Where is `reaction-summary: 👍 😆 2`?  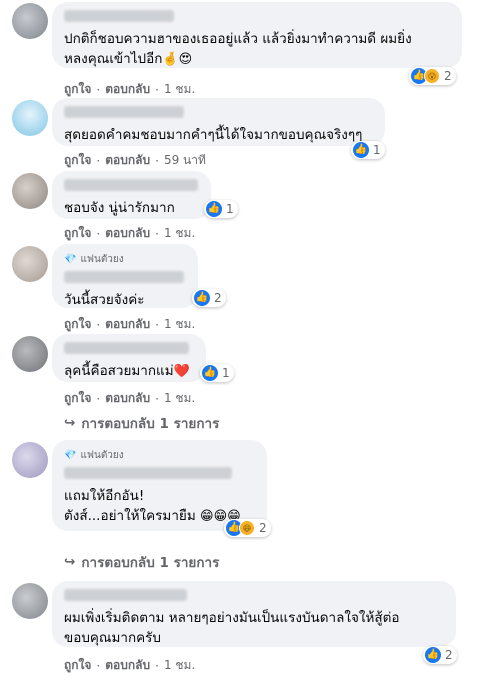
reaction-summary: 👍 😆 2 is located at coordinates (247, 528).